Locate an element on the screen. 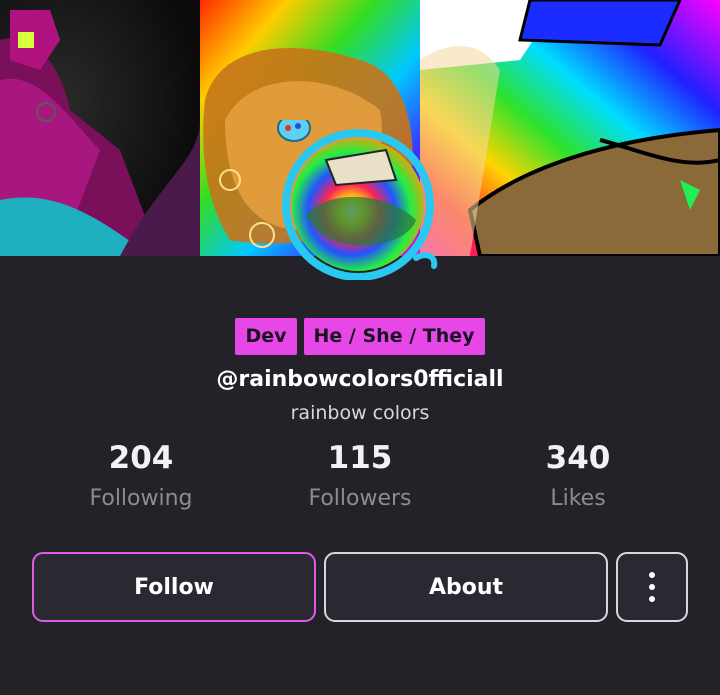  more-vertical-icon is located at coordinates (652, 575).